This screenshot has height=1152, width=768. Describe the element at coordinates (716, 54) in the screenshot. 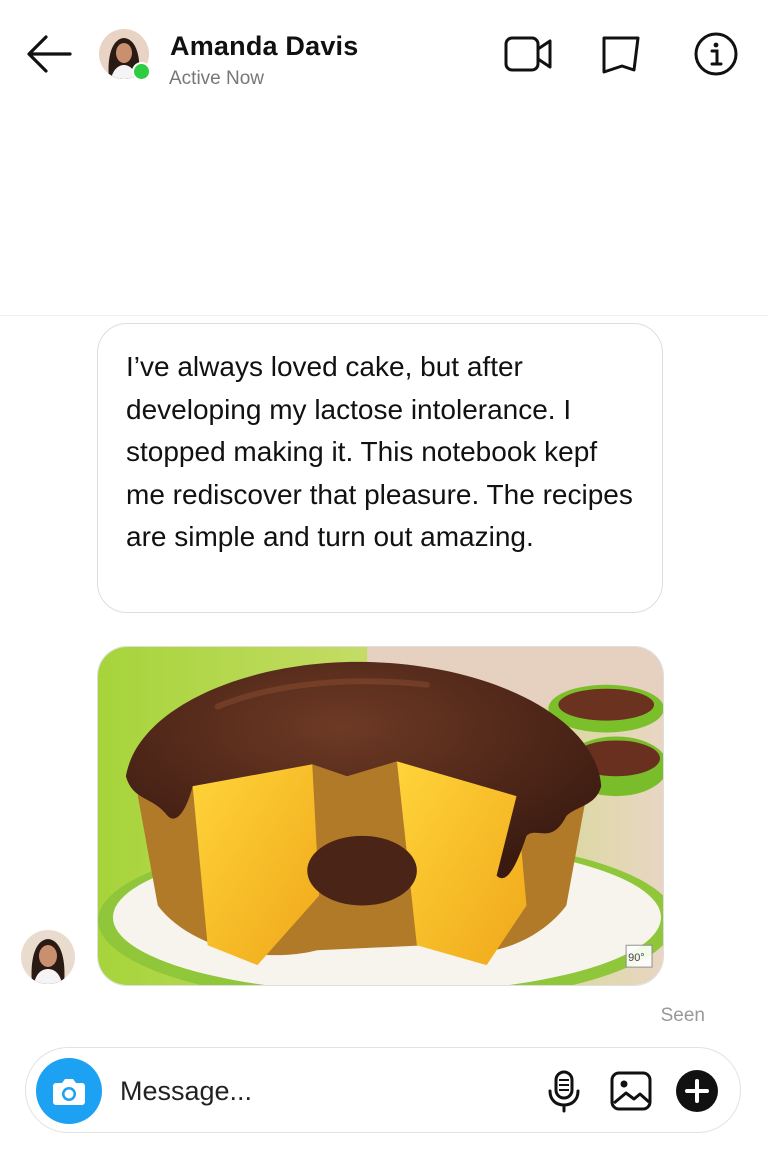

I see `info-icon` at that location.